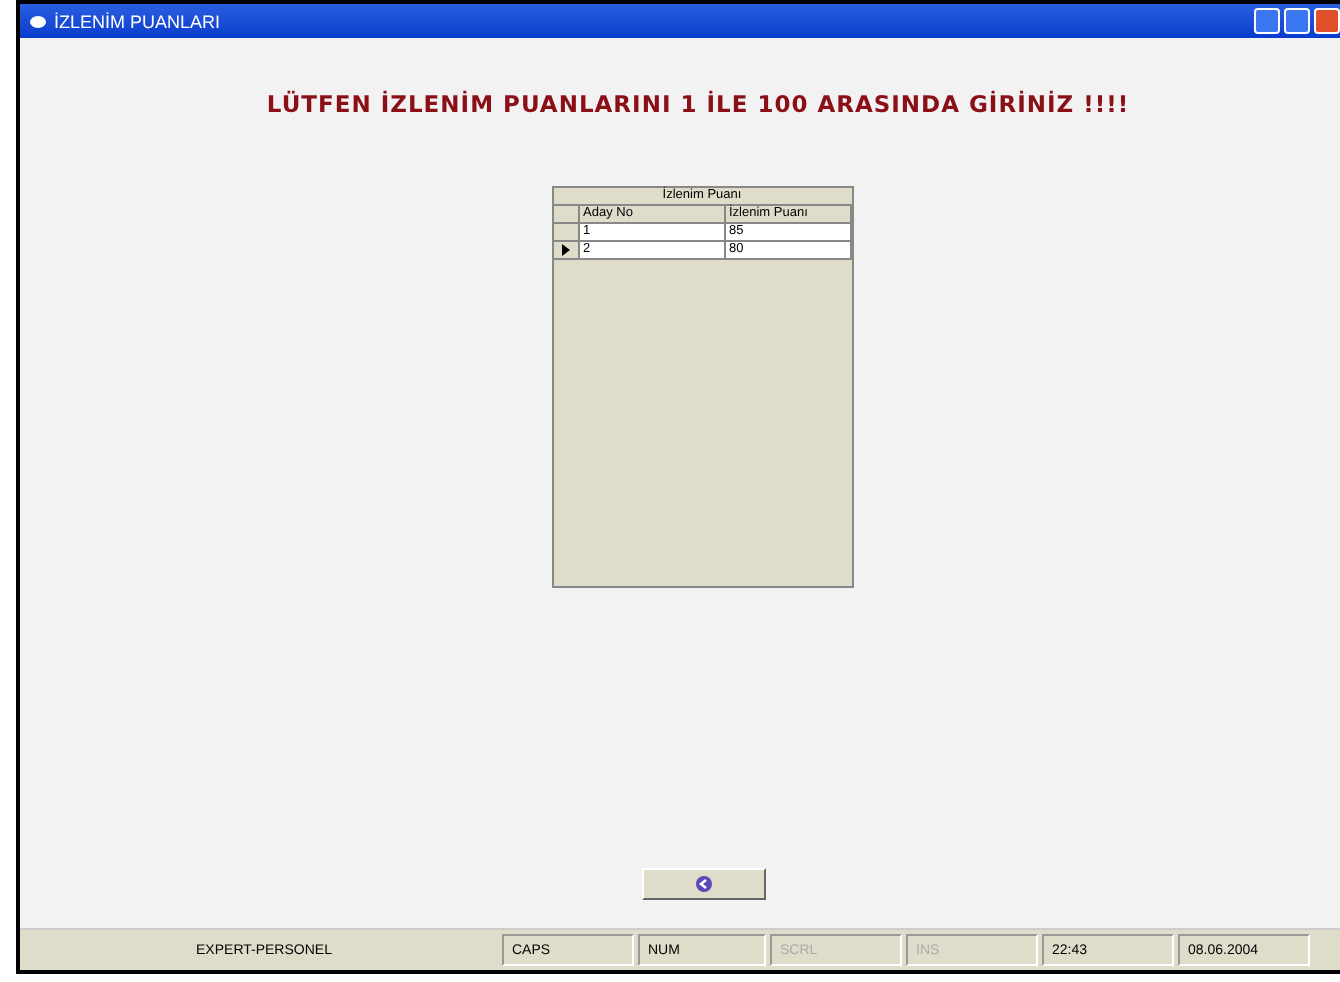 This screenshot has width=1340, height=982. Describe the element at coordinates (38, 21) in the screenshot. I see `app-icon` at that location.